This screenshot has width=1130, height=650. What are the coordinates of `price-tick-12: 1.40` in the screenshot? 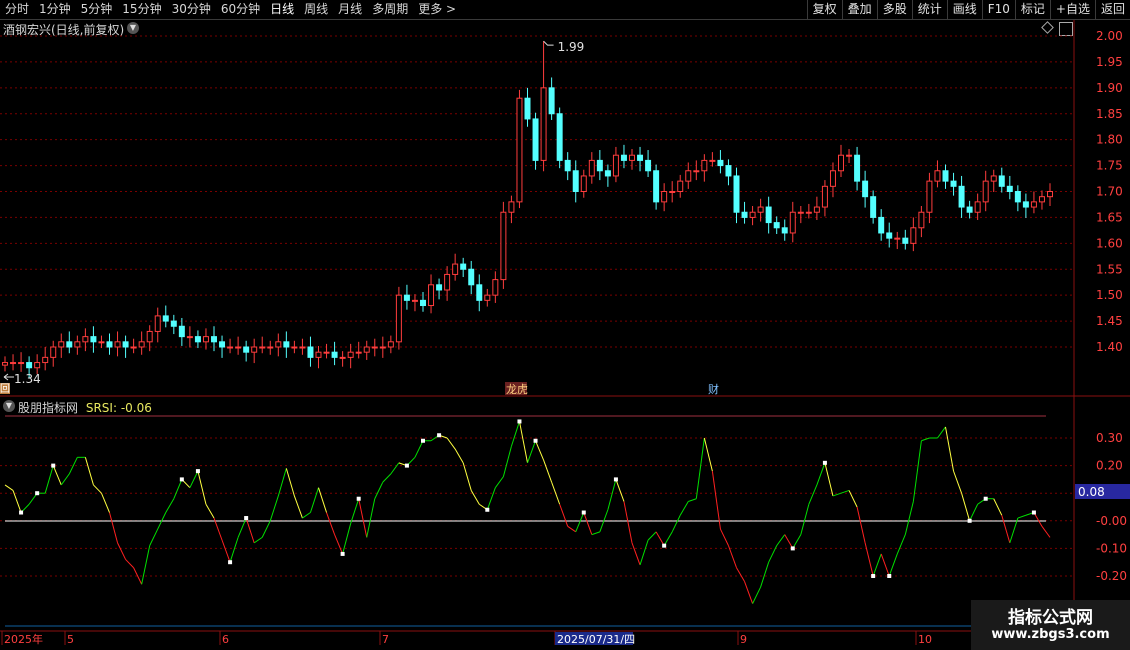 It's located at (1109, 347).